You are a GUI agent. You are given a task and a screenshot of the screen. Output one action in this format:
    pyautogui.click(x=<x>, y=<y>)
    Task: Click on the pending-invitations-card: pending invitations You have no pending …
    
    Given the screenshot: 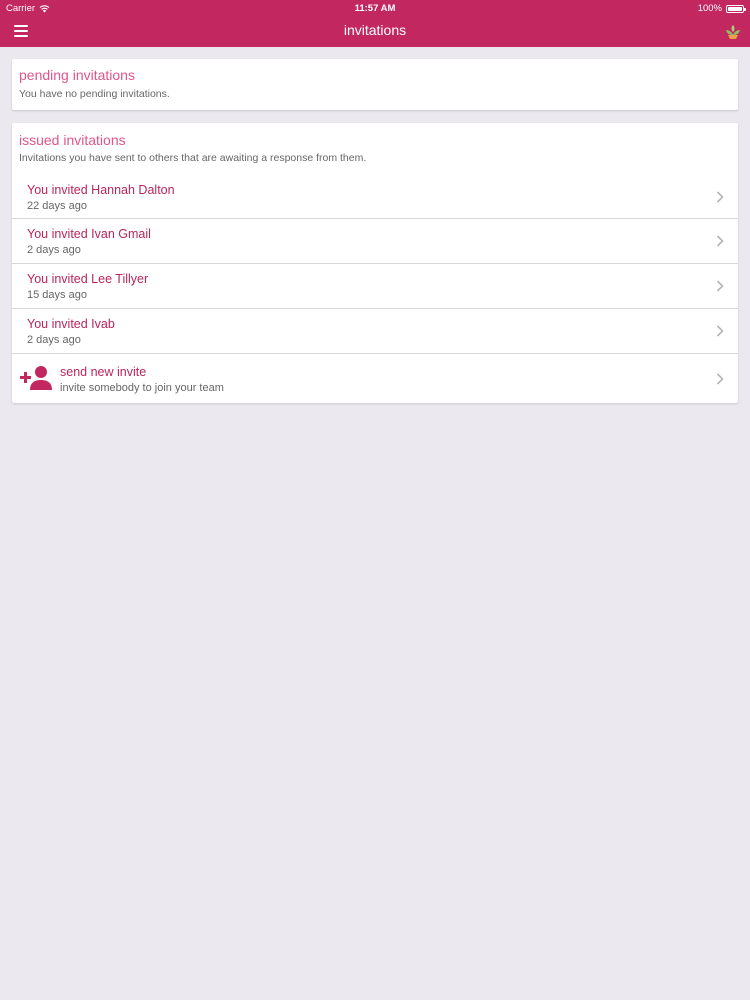 What is the action you would take?
    pyautogui.click(x=375, y=84)
    